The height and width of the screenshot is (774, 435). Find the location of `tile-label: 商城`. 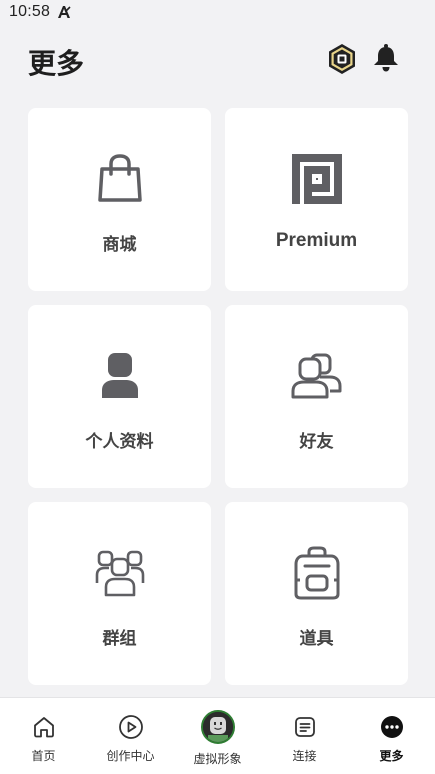

tile-label: 商城 is located at coordinates (119, 245).